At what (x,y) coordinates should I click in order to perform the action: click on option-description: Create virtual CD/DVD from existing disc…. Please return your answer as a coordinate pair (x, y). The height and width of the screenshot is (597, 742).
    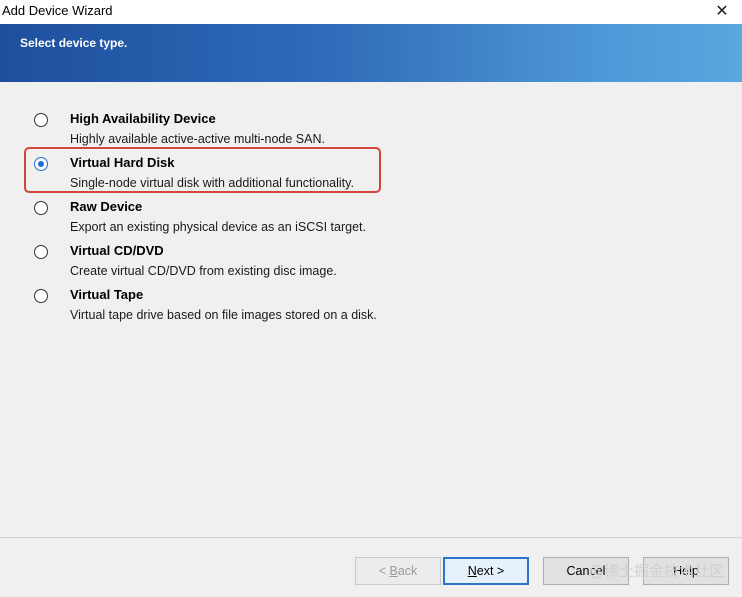
    Looking at the image, I should click on (203, 271).